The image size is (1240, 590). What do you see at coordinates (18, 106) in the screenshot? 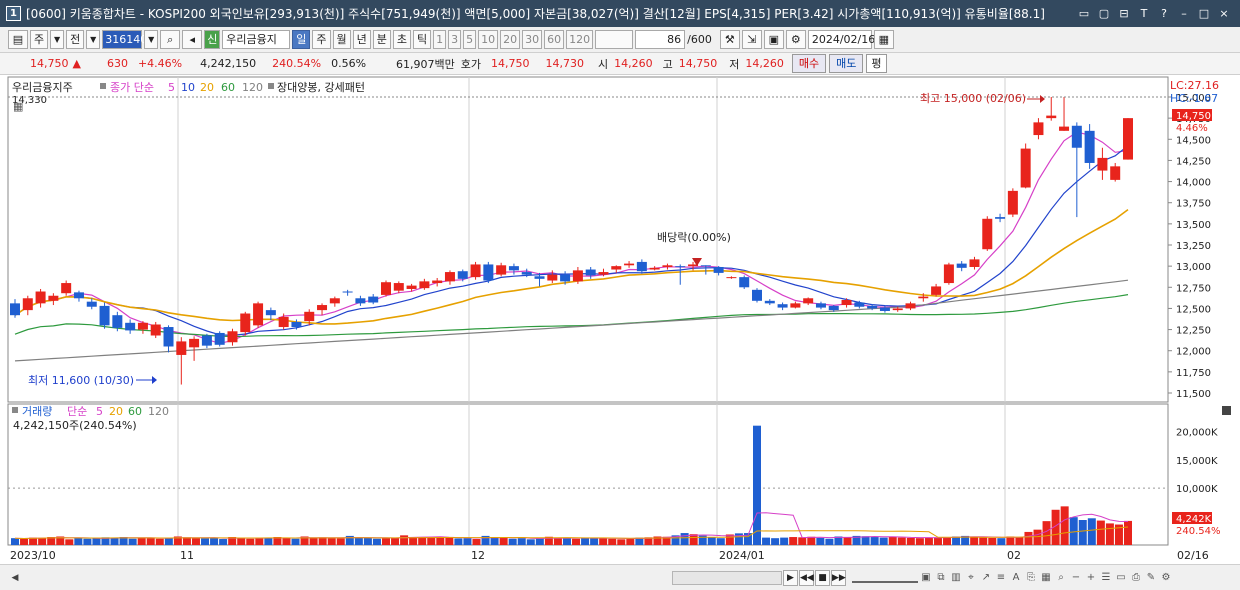
I see `calendar-mini-icon: ▦` at bounding box center [18, 106].